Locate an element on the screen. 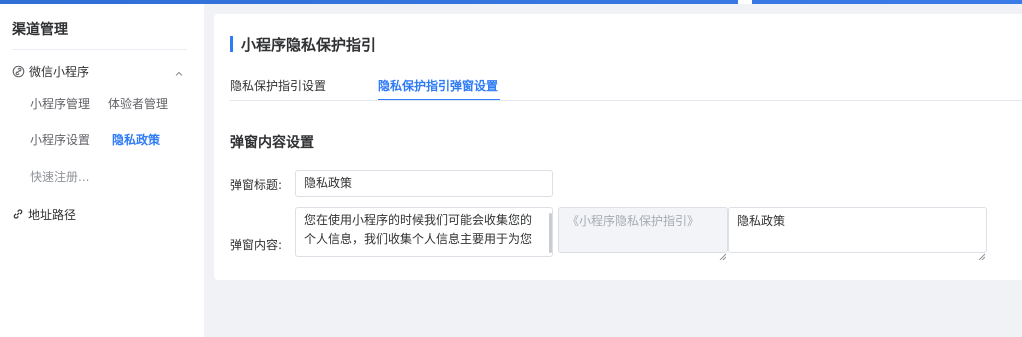  popup-content-line: 您在使用小程序的时候我们可能会收集您的 is located at coordinates (418, 220).